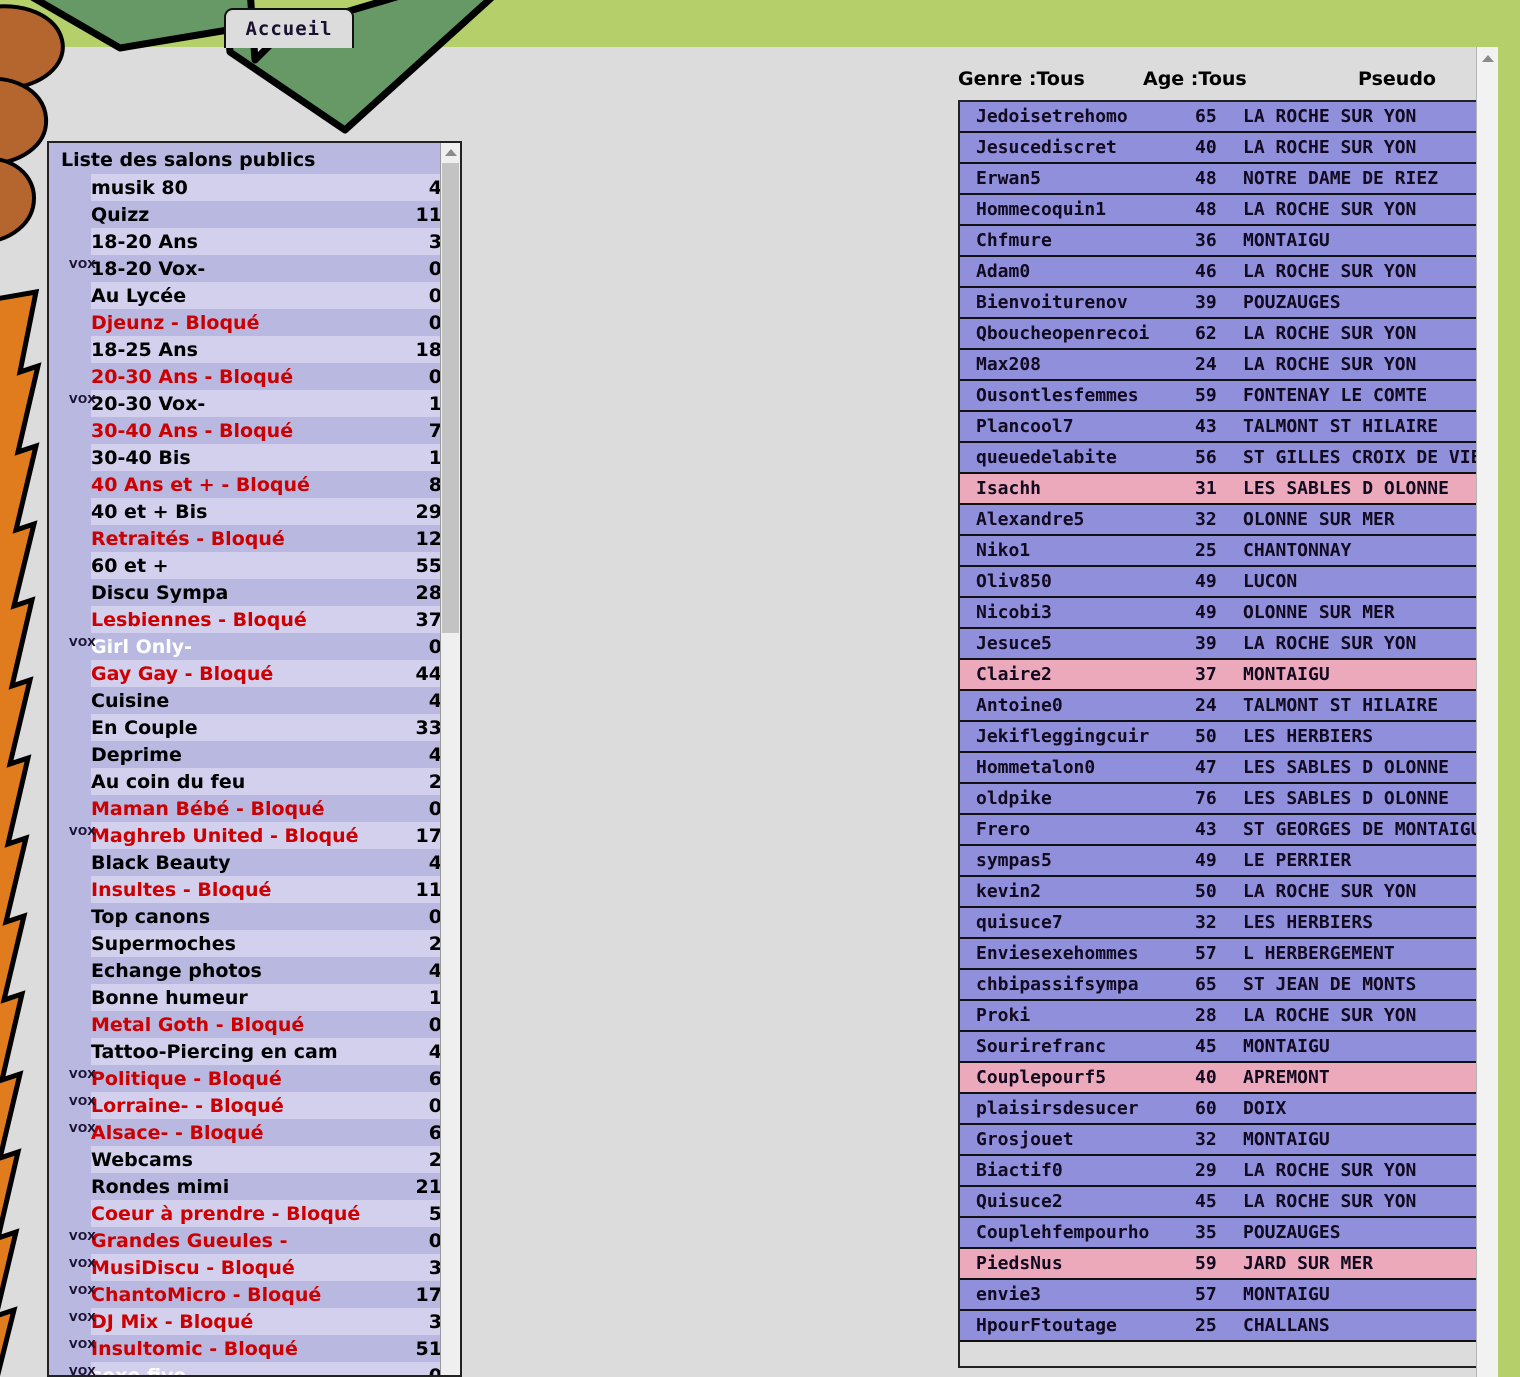  Describe the element at coordinates (266, 484) in the screenshot. I see `salon-row: 40 Ans et + - Bloqué 8` at that location.